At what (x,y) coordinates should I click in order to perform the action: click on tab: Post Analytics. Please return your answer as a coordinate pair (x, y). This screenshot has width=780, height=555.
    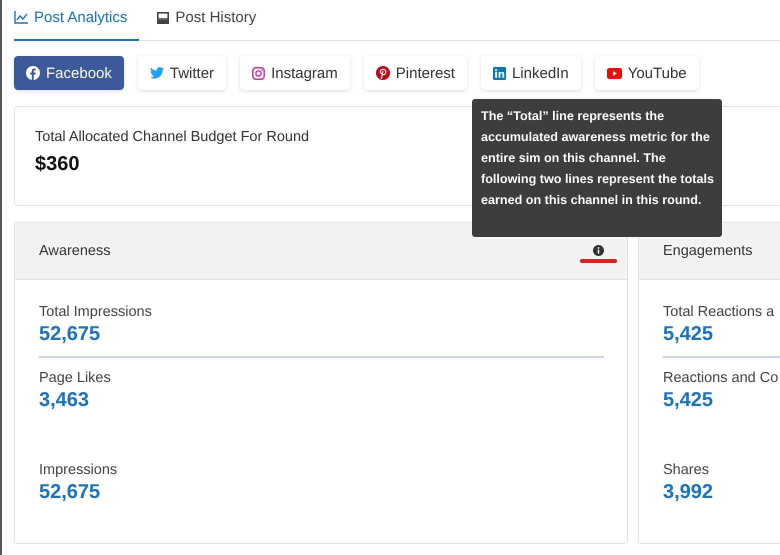
    Looking at the image, I should click on (77, 20).